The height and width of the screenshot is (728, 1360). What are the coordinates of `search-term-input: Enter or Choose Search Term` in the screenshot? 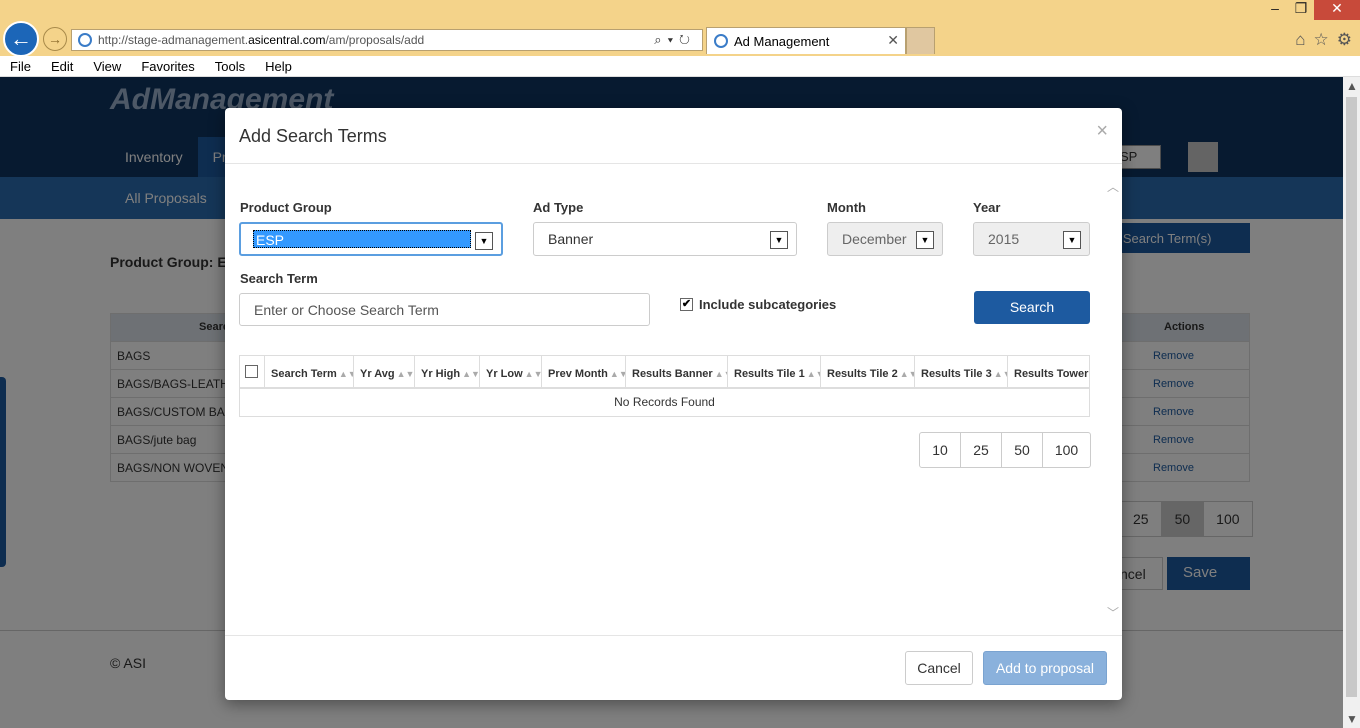 It's located at (444, 309).